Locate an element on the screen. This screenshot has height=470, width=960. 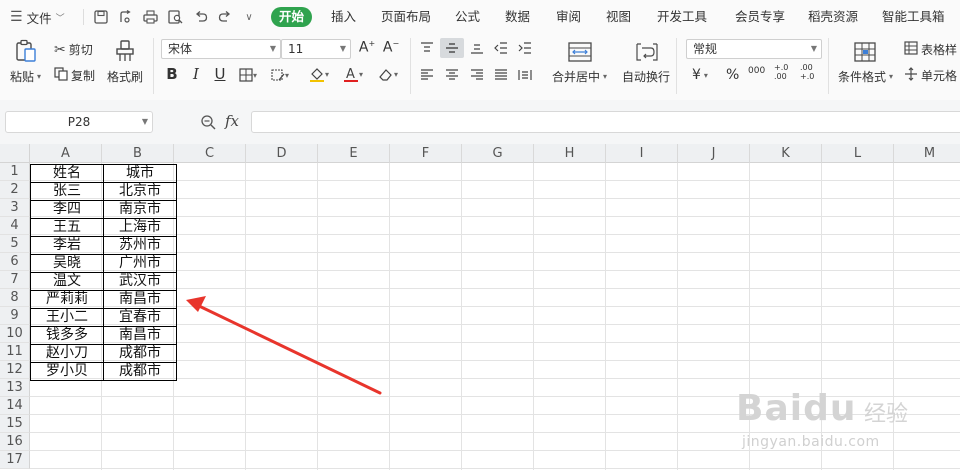
decrease-indent-icon is located at coordinates (501, 48).